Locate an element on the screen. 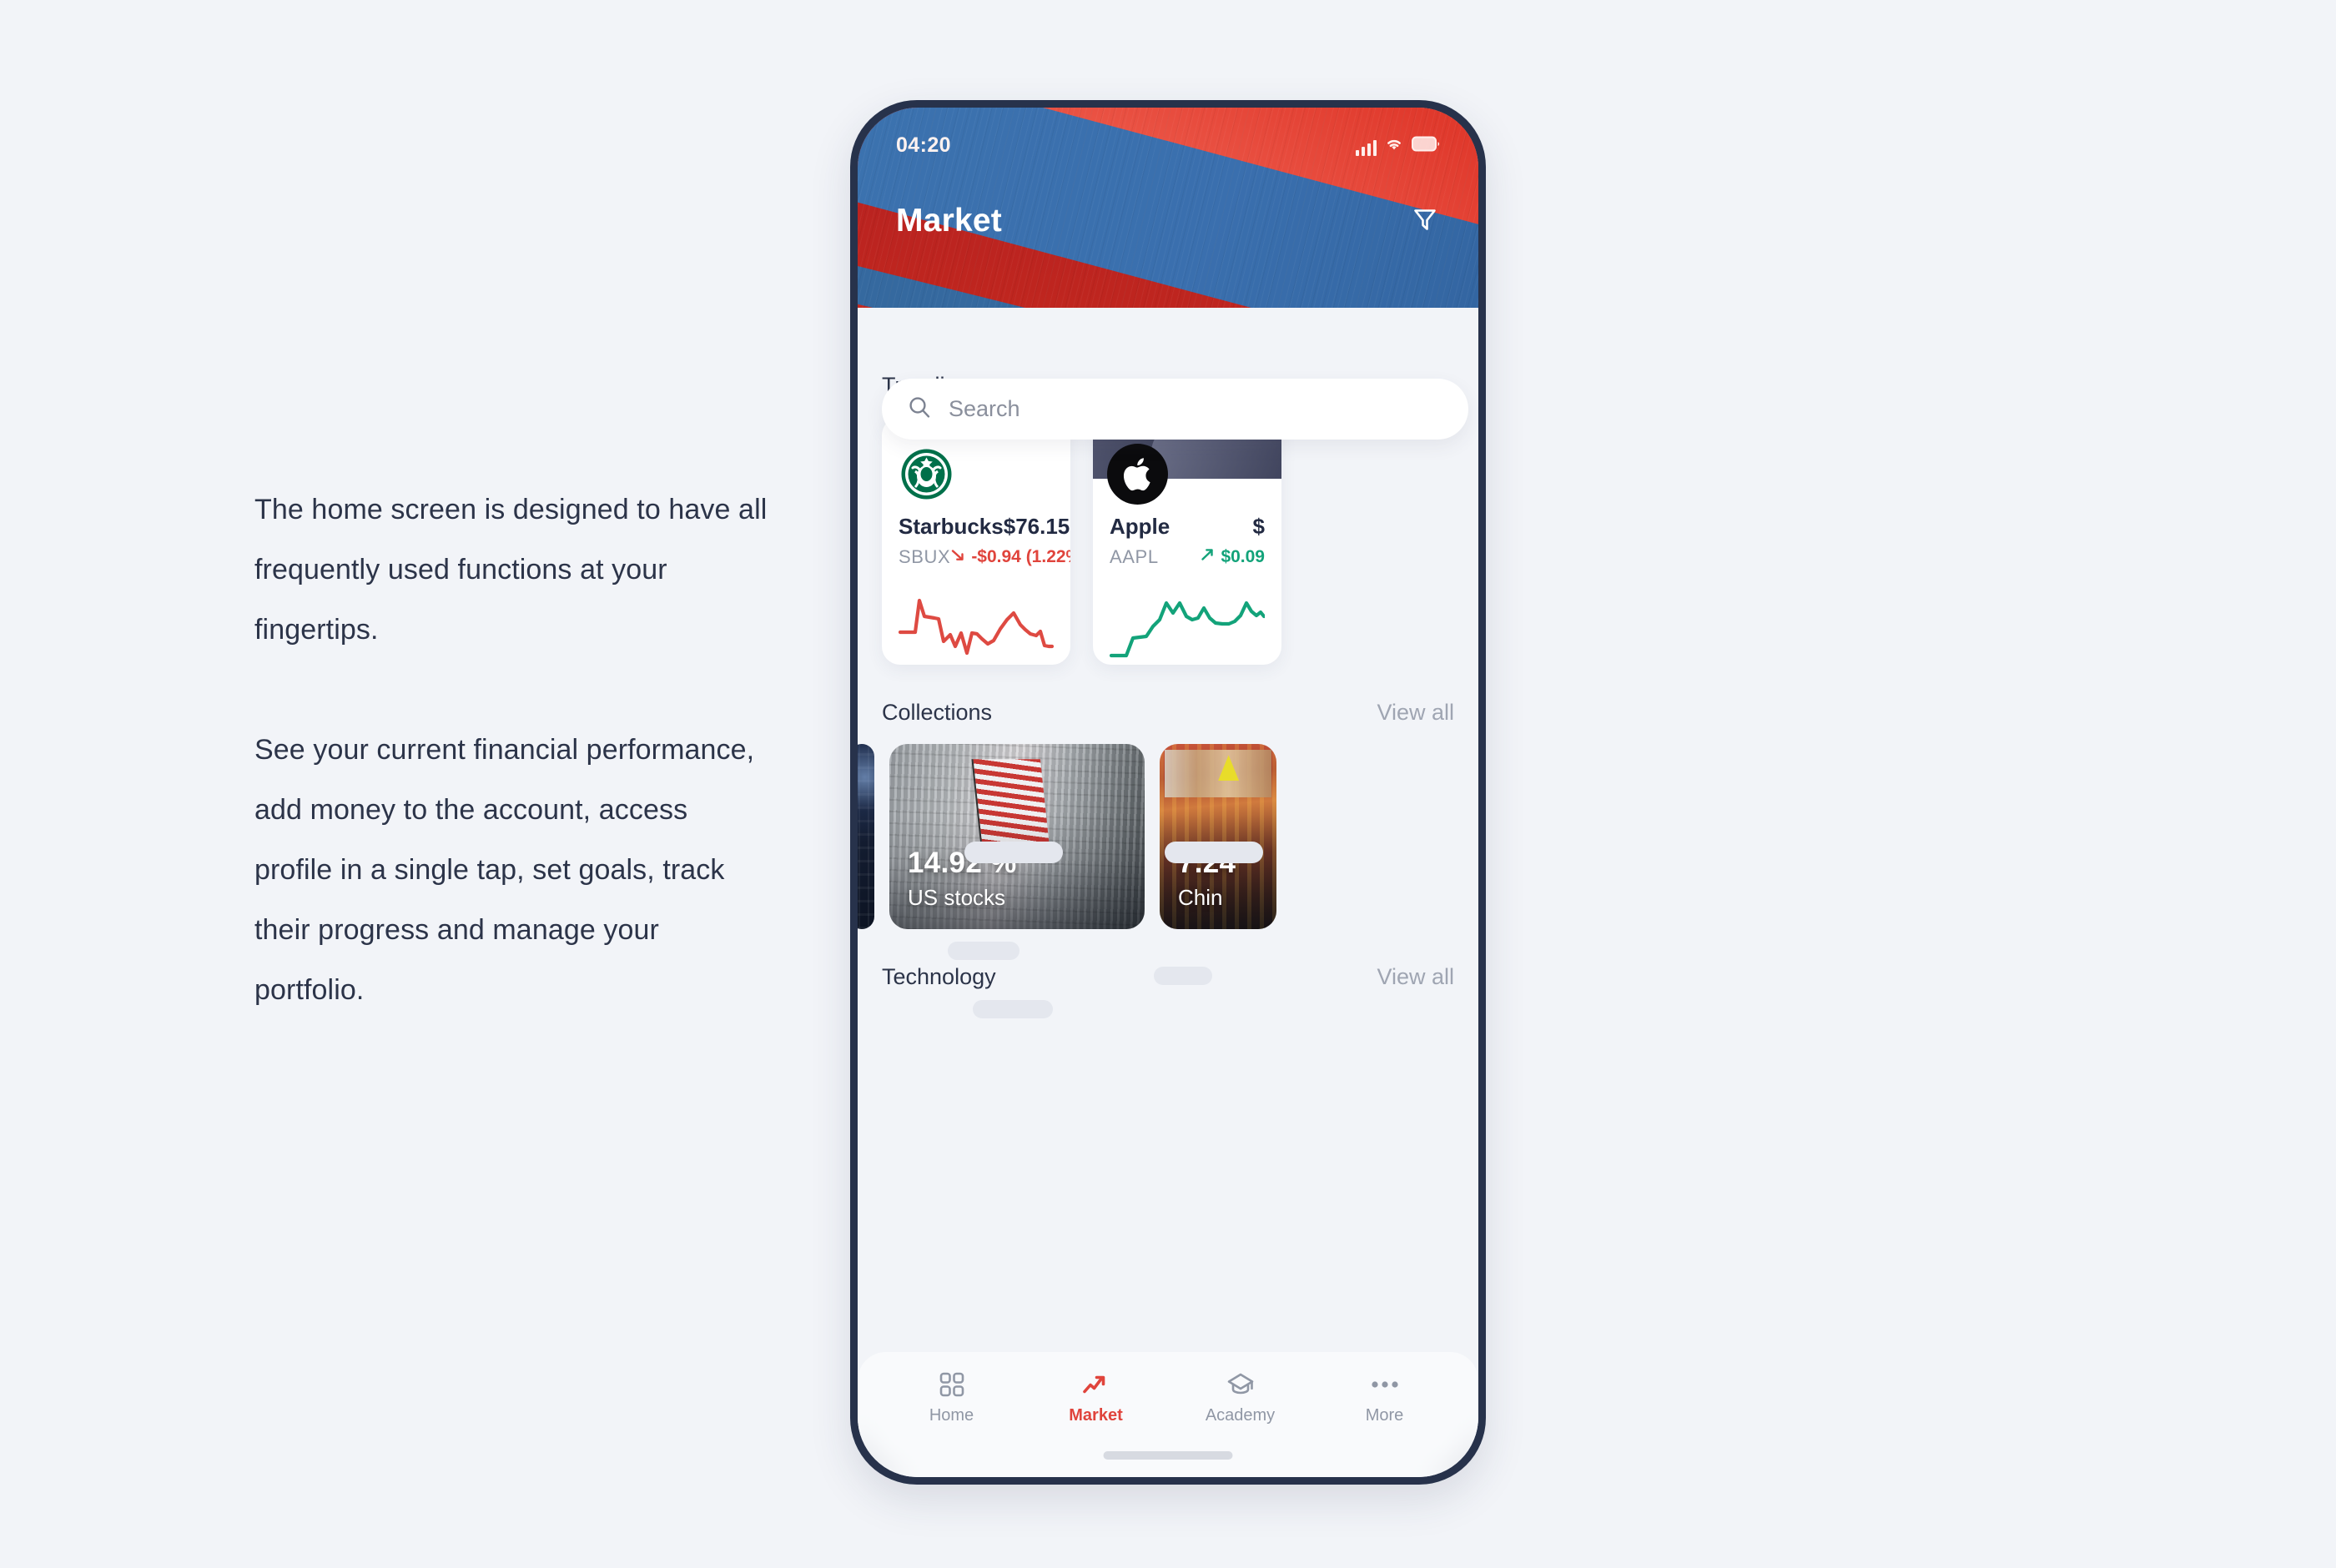 Image resolution: width=2336 pixels, height=1568 pixels. technology-view-all-link: View all is located at coordinates (1415, 977).